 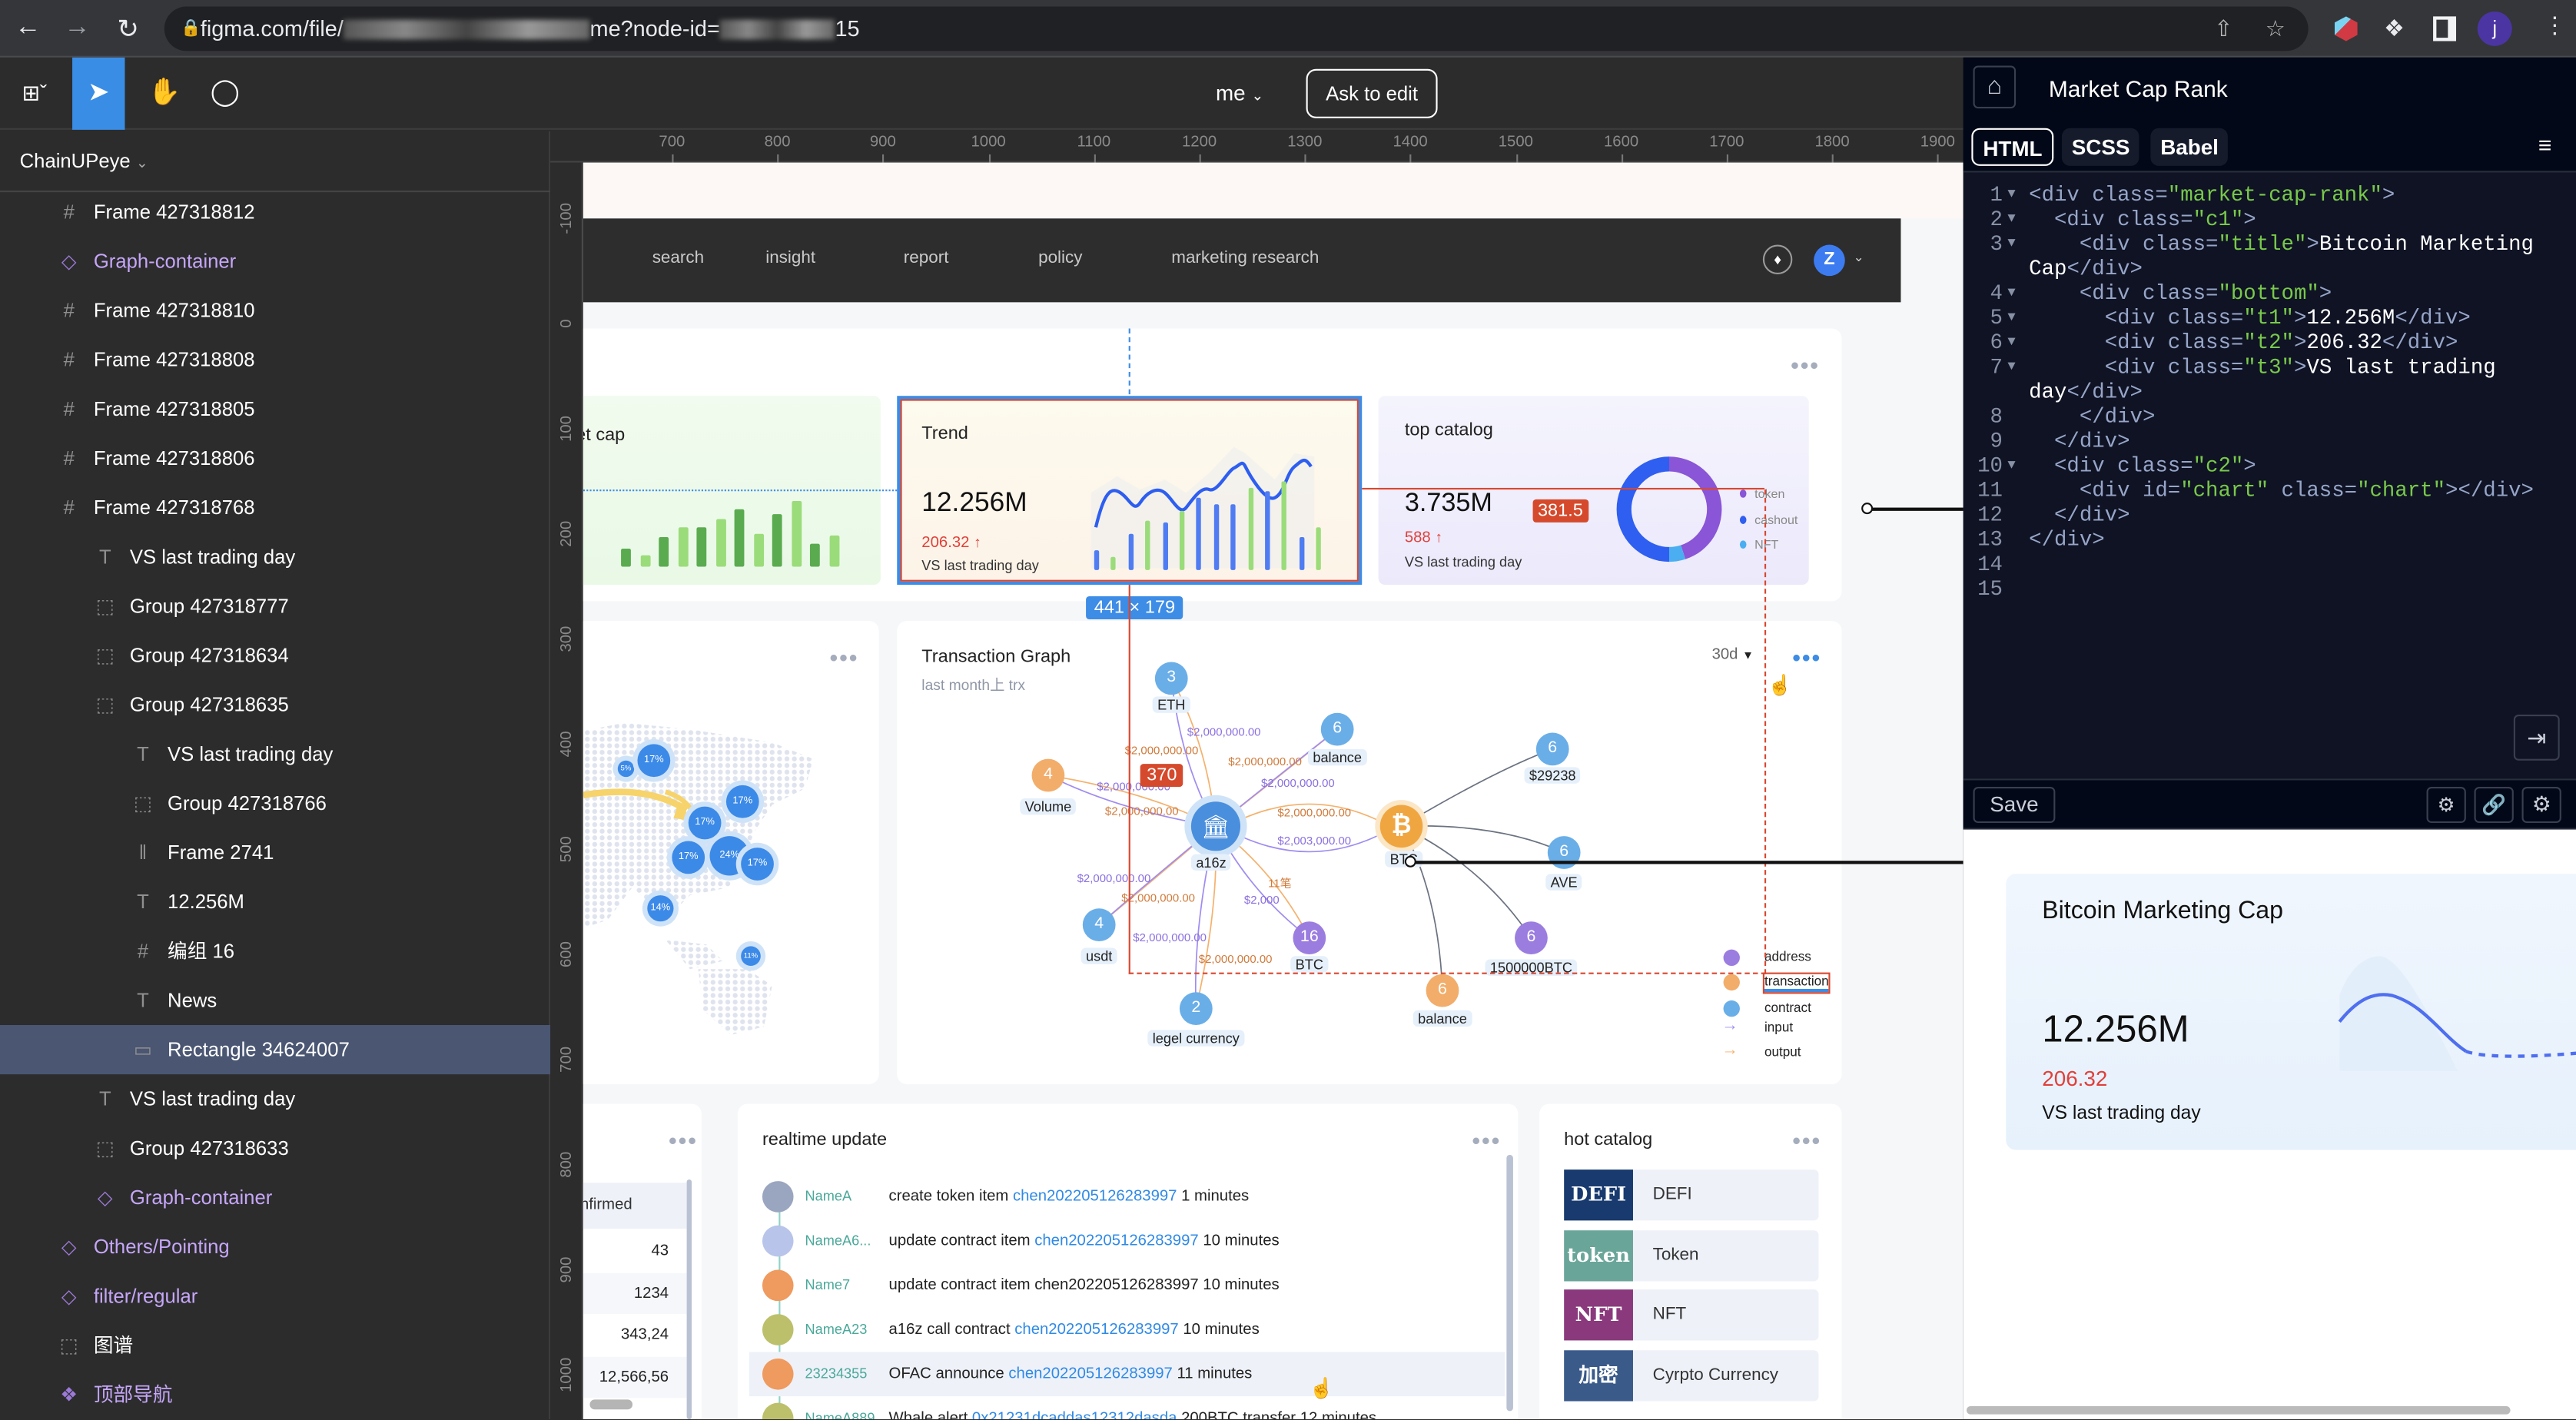 What do you see at coordinates (275, 1001) in the screenshot?
I see `layer-item: T News` at bounding box center [275, 1001].